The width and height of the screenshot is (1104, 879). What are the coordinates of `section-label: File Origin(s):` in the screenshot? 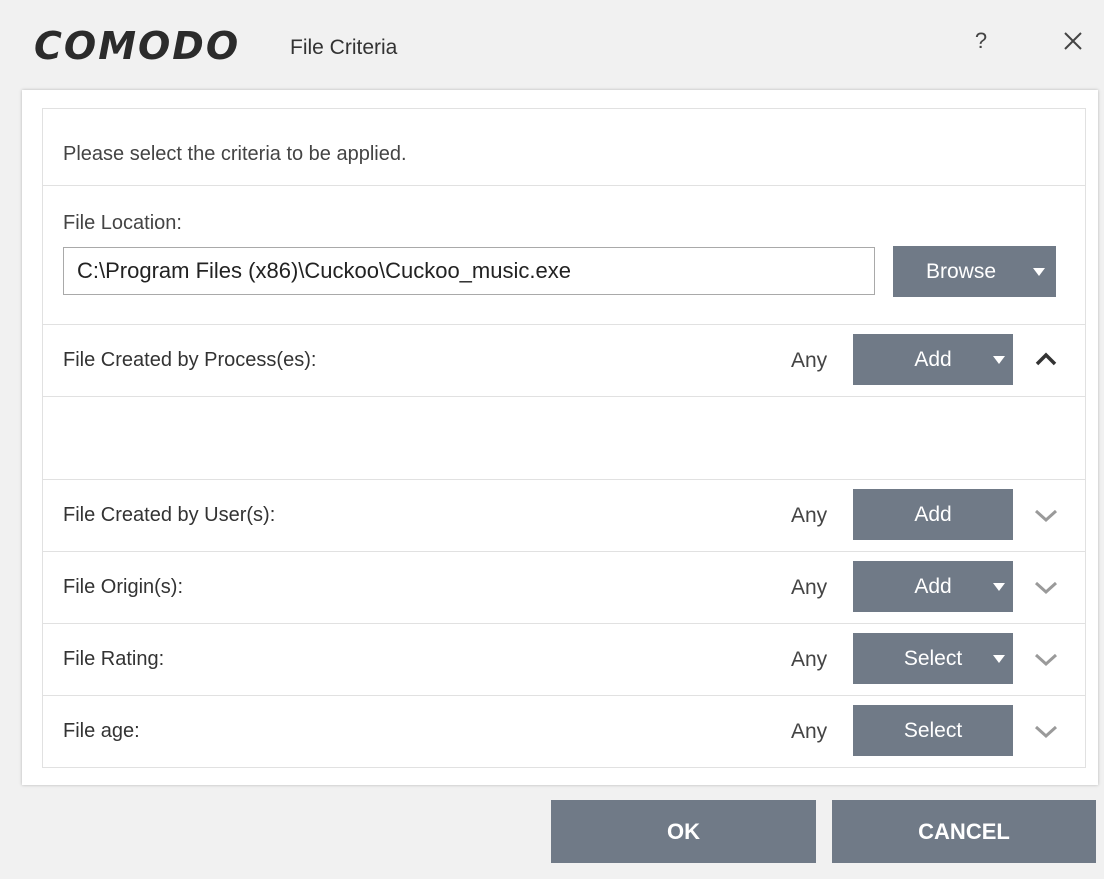 It's located at (123, 587).